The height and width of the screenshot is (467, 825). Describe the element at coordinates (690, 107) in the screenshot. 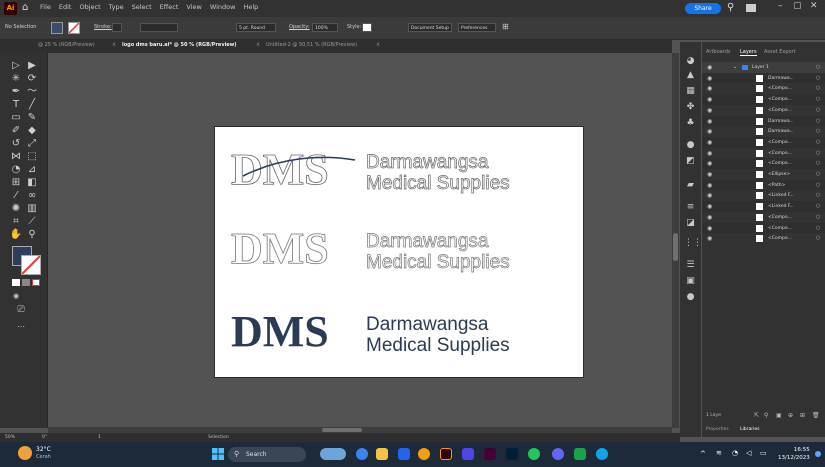

I see `brushes-icon: ✤` at that location.